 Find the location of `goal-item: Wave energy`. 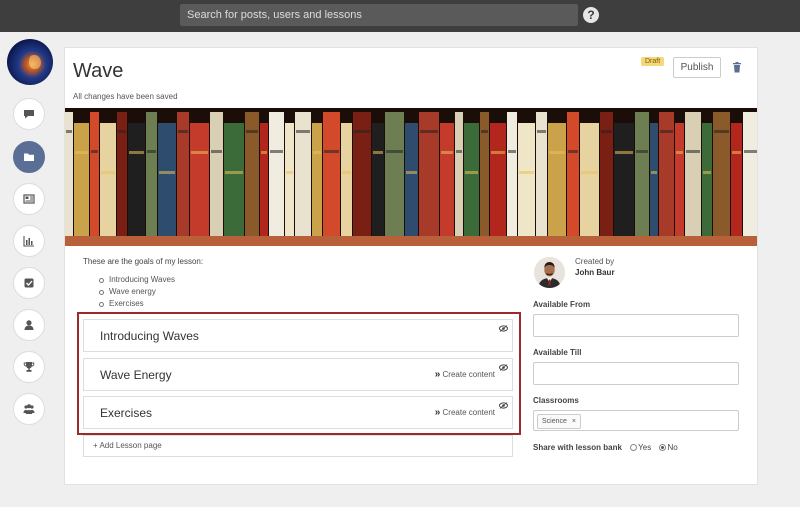

goal-item: Wave energy is located at coordinates (135, 292).